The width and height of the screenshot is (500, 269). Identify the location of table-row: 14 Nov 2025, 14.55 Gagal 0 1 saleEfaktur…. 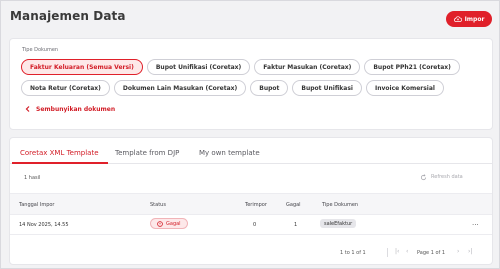
(251, 225).